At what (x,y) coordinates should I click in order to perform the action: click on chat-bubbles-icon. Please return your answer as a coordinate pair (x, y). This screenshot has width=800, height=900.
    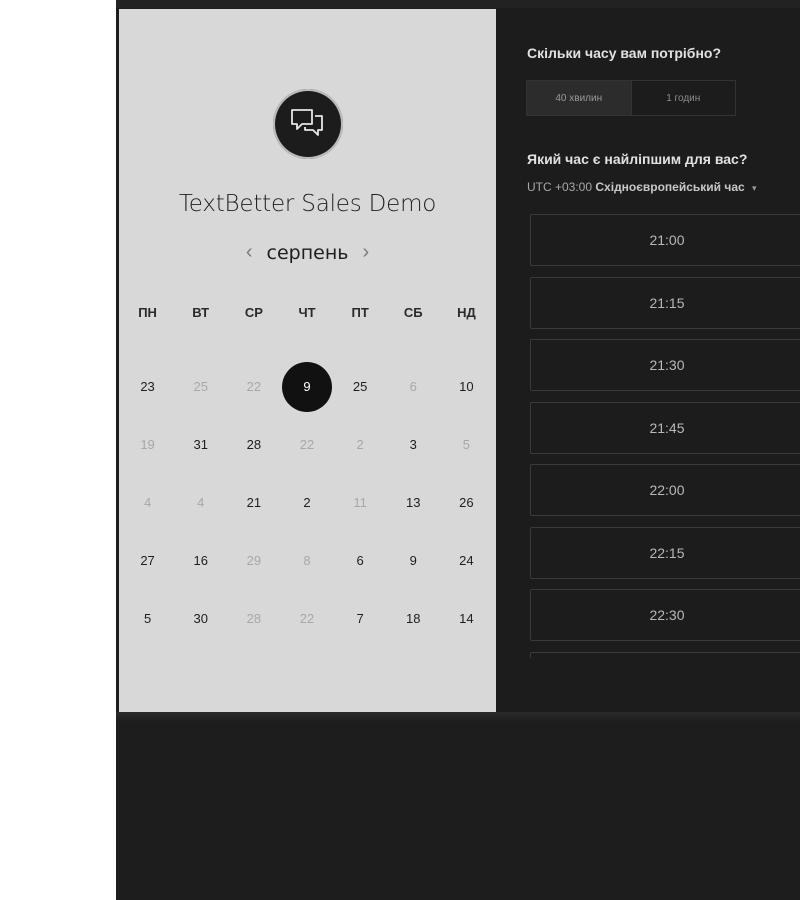
    Looking at the image, I should click on (307, 122).